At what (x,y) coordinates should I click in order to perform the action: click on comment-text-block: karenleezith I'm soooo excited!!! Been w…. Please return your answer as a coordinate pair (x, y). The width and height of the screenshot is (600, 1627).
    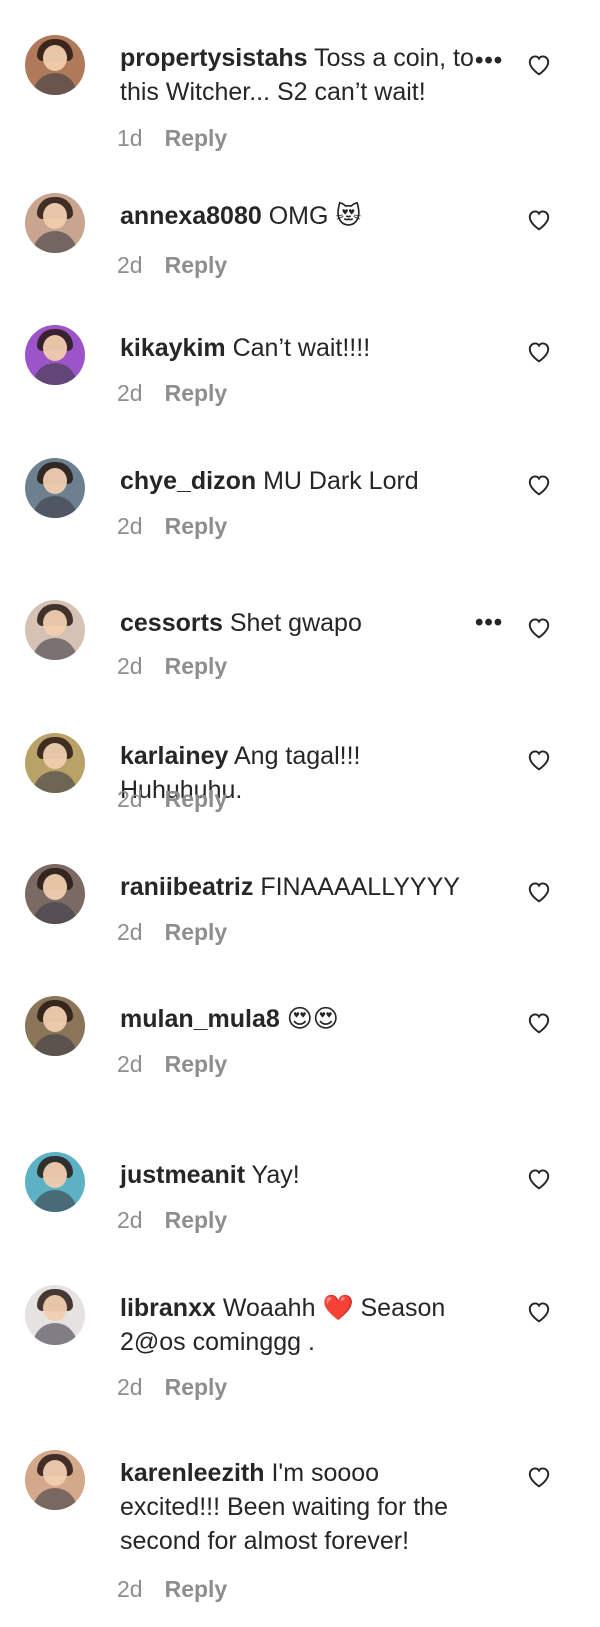
    Looking at the image, I should click on (300, 1507).